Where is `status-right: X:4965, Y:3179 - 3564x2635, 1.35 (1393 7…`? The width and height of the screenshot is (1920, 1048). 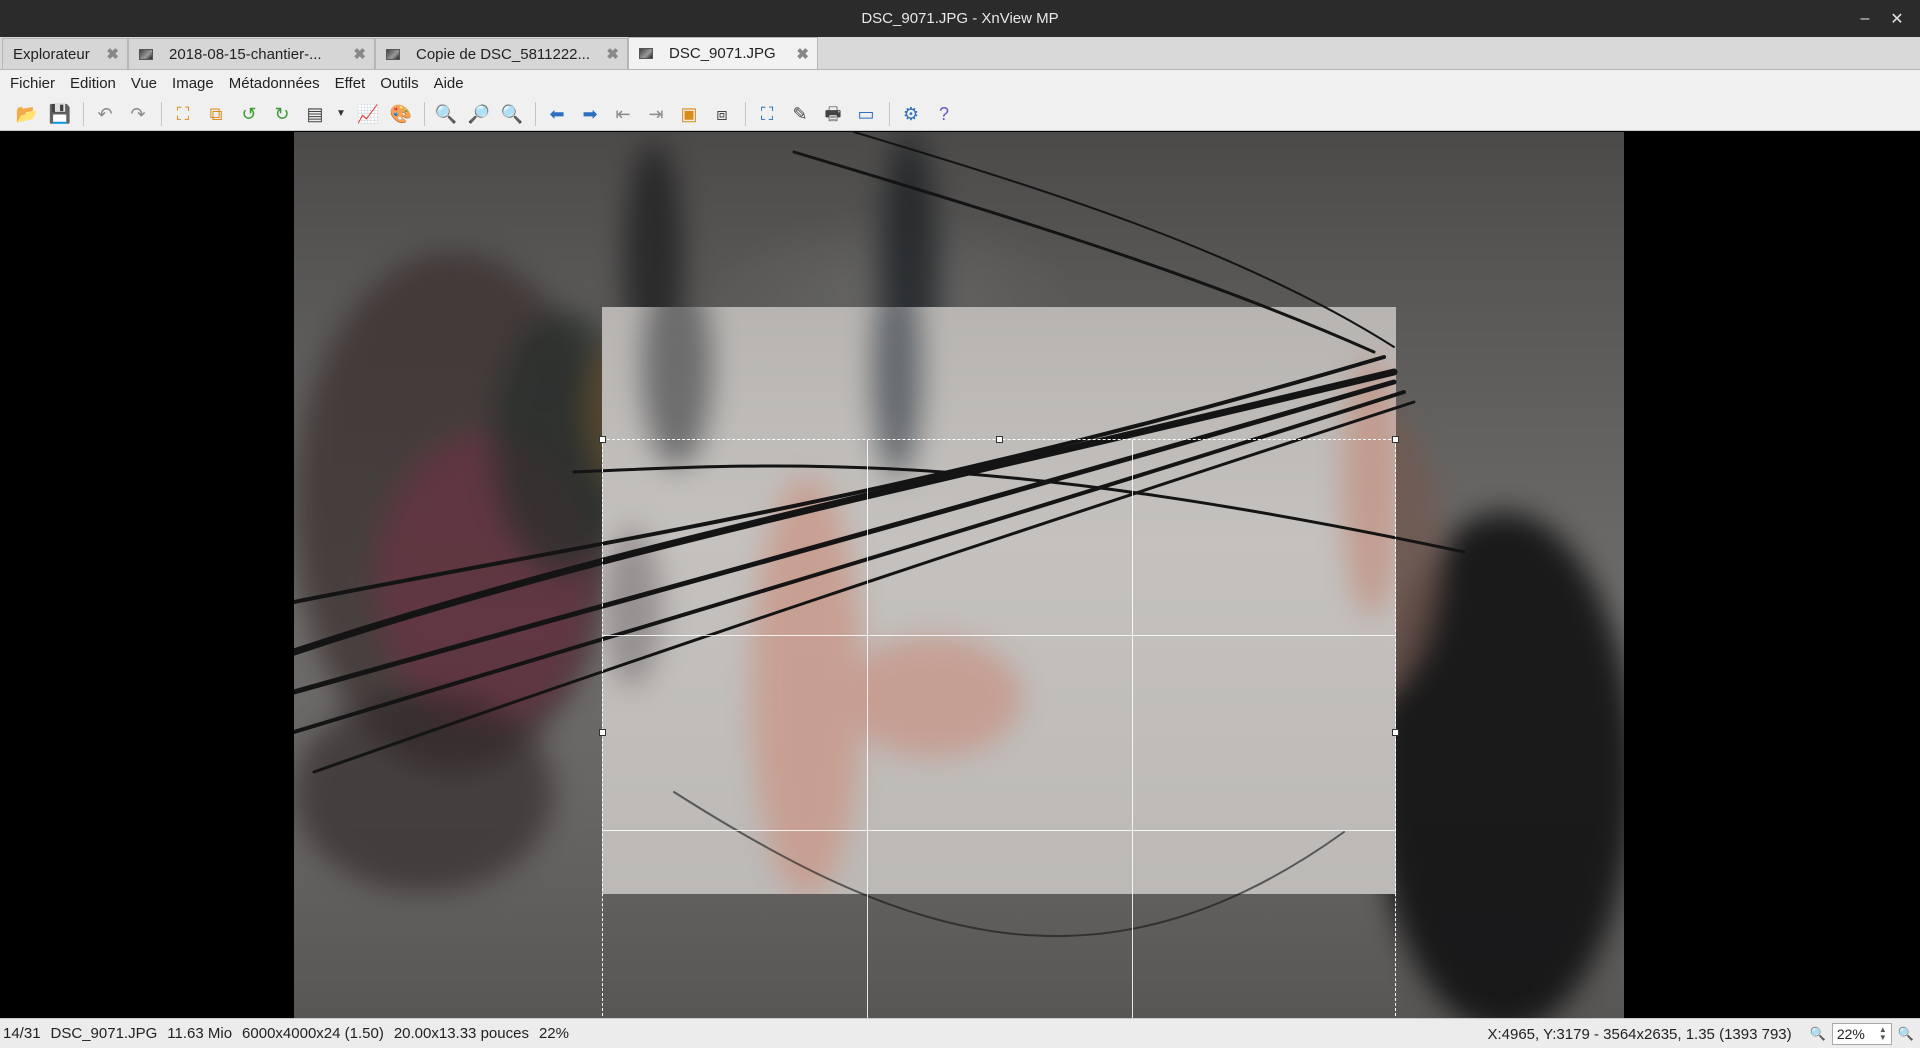 status-right: X:4965, Y:3179 - 3564x2635, 1.35 (1393 7… is located at coordinates (1703, 1033).